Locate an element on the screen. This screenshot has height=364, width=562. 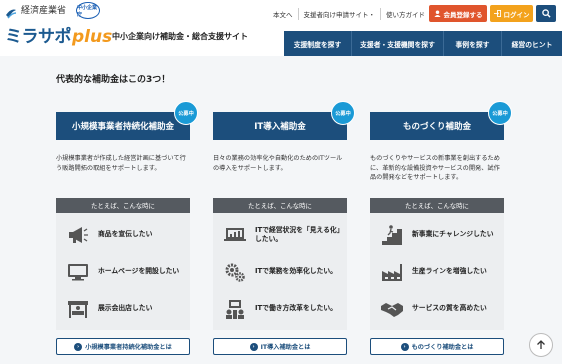
nav-find-cases: 事例を探す is located at coordinates (473, 43).